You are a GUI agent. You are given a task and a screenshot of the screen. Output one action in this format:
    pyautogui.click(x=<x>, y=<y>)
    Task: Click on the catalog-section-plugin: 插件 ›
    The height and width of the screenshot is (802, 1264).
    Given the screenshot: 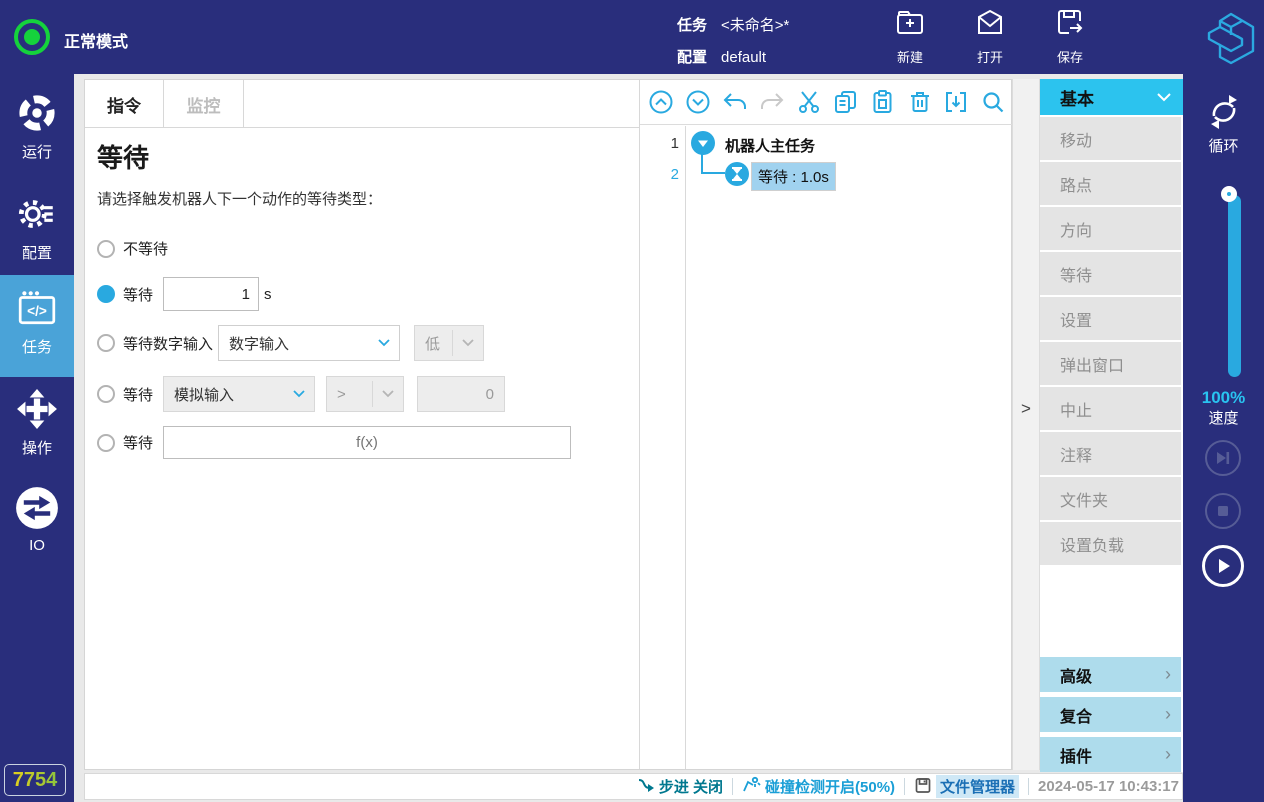 What is the action you would take?
    pyautogui.click(x=1110, y=754)
    